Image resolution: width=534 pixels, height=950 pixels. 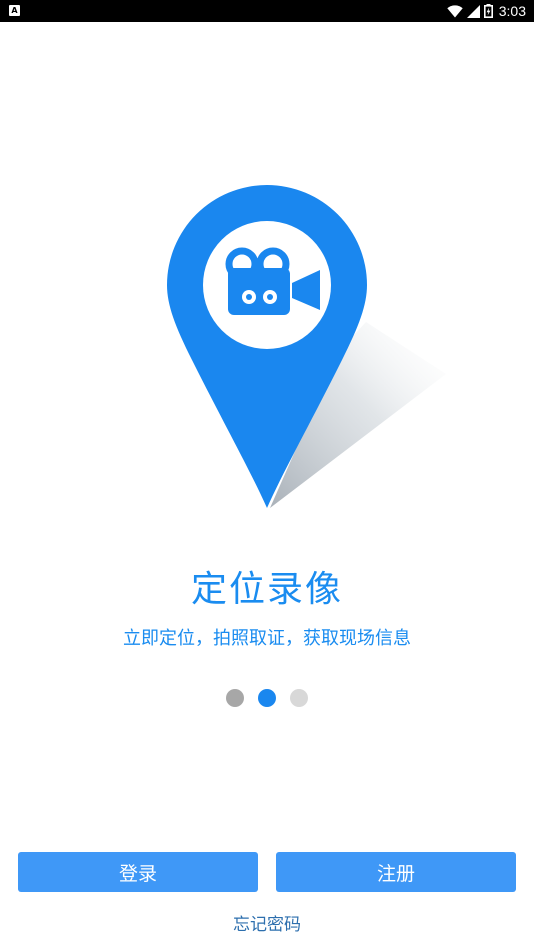 I want to click on register-button: 注册, so click(x=396, y=872).